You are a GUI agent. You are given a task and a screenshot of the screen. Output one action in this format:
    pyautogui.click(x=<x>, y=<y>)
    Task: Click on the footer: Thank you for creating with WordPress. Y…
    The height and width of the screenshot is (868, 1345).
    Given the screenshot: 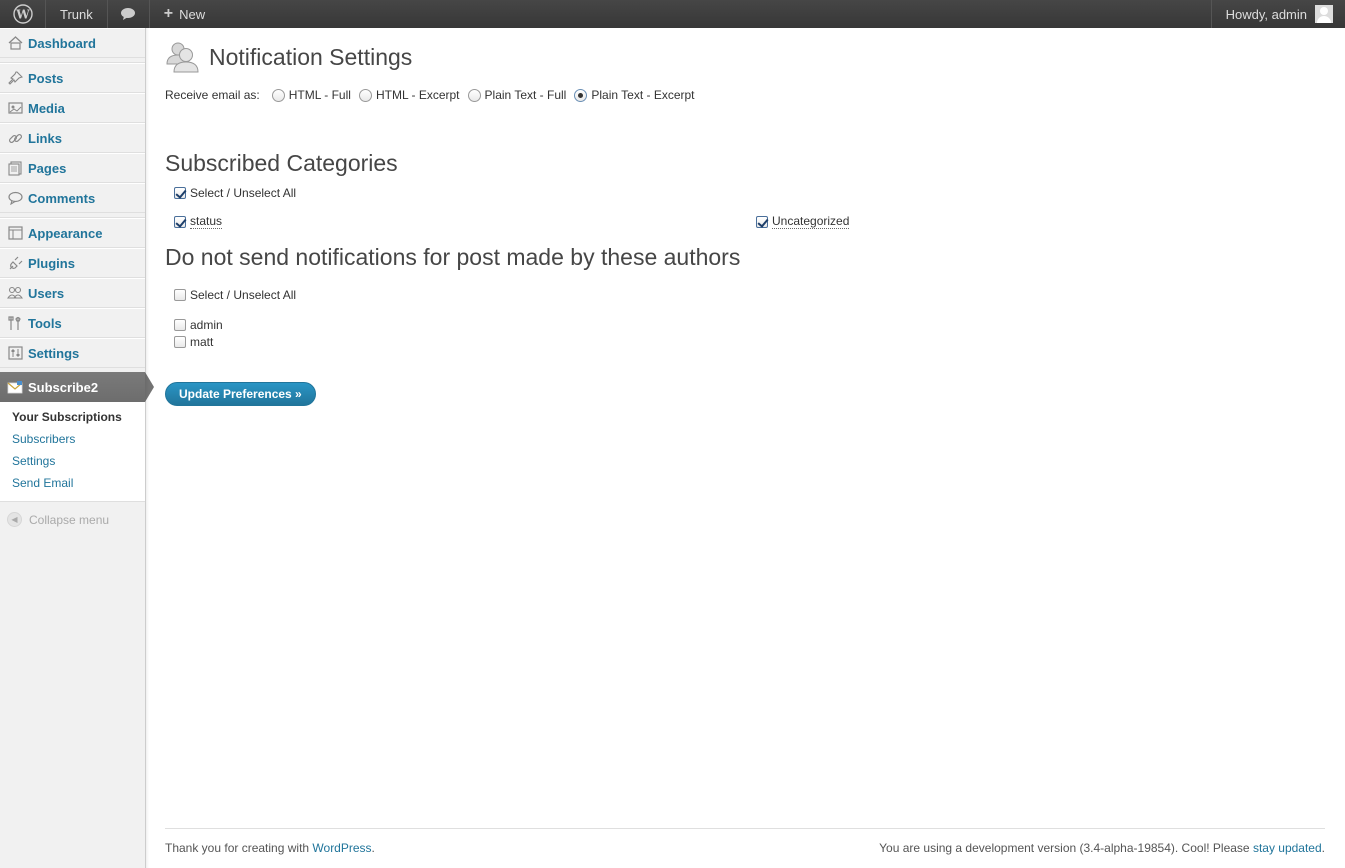 What is the action you would take?
    pyautogui.click(x=745, y=841)
    